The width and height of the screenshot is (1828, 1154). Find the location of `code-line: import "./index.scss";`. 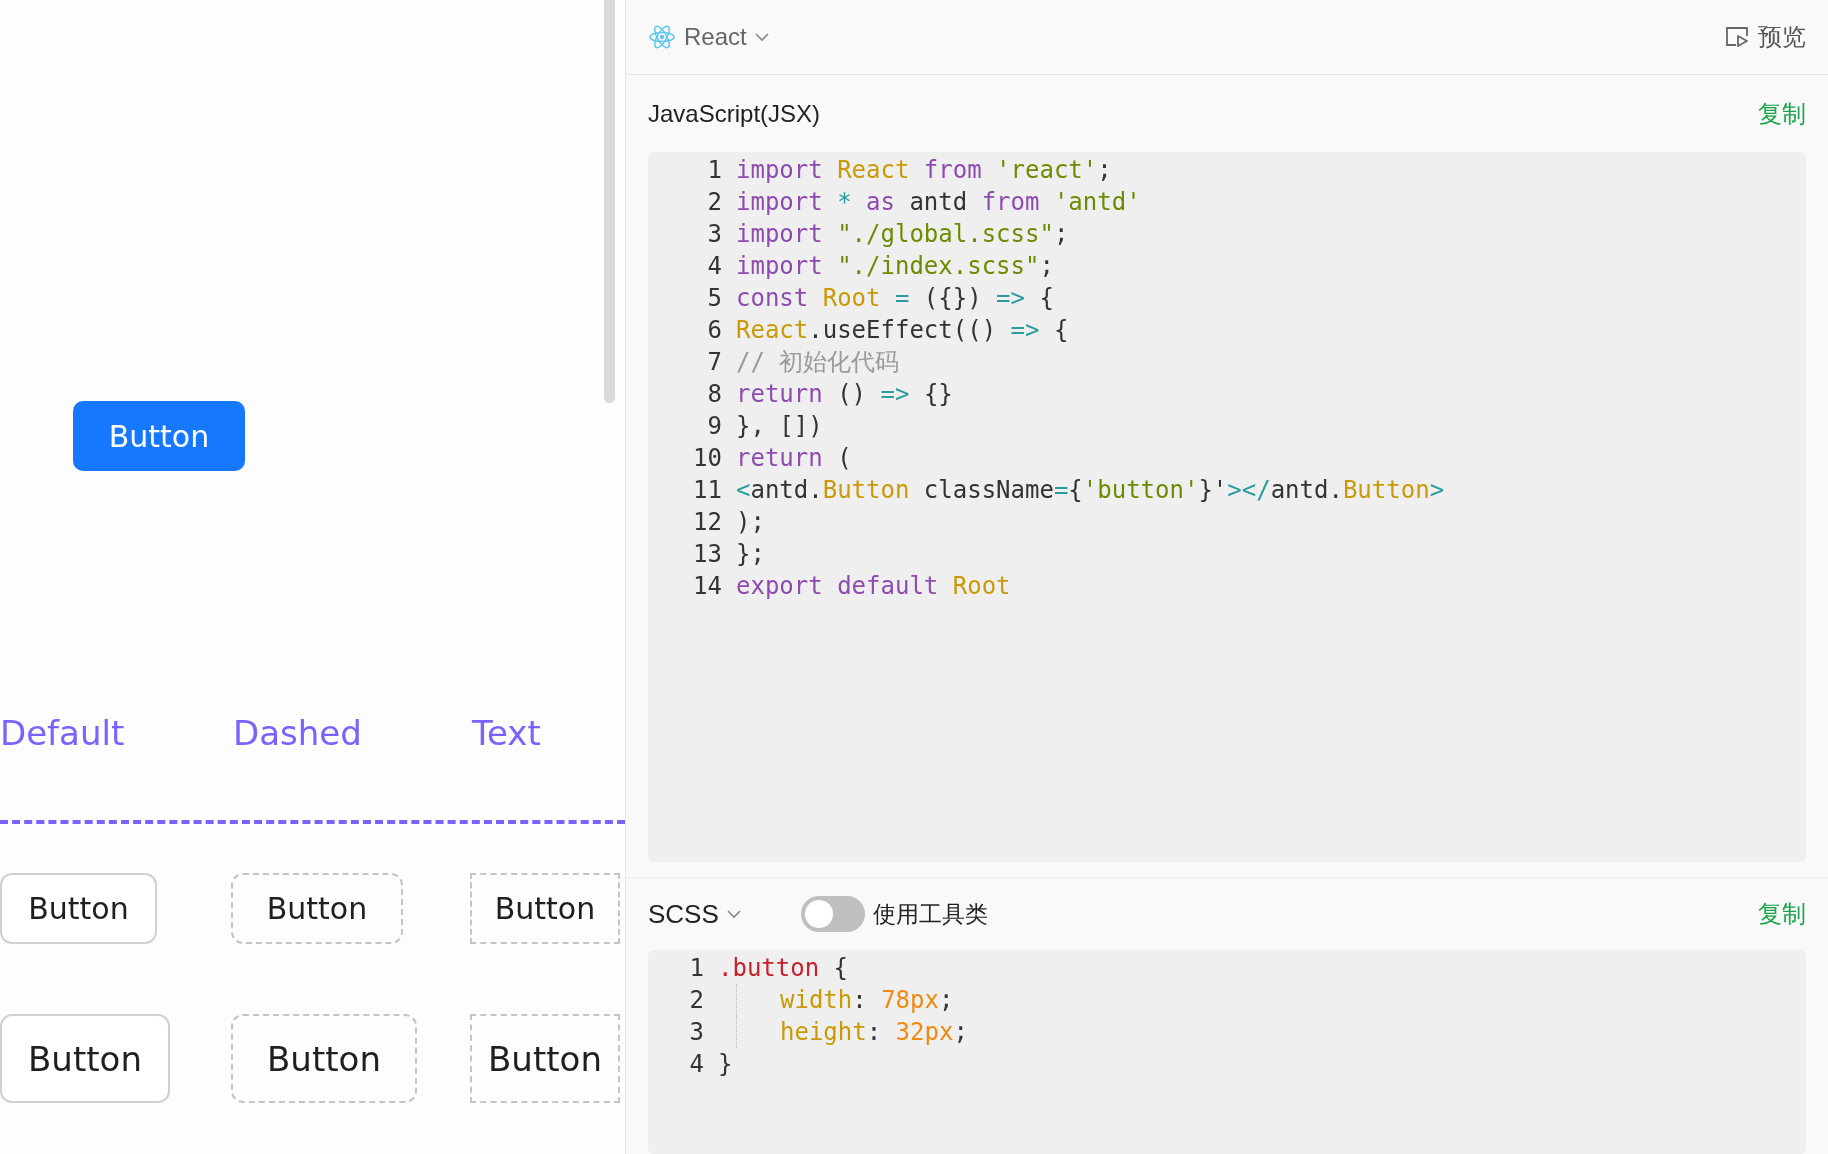

code-line: import "./index.scss"; is located at coordinates (895, 266).